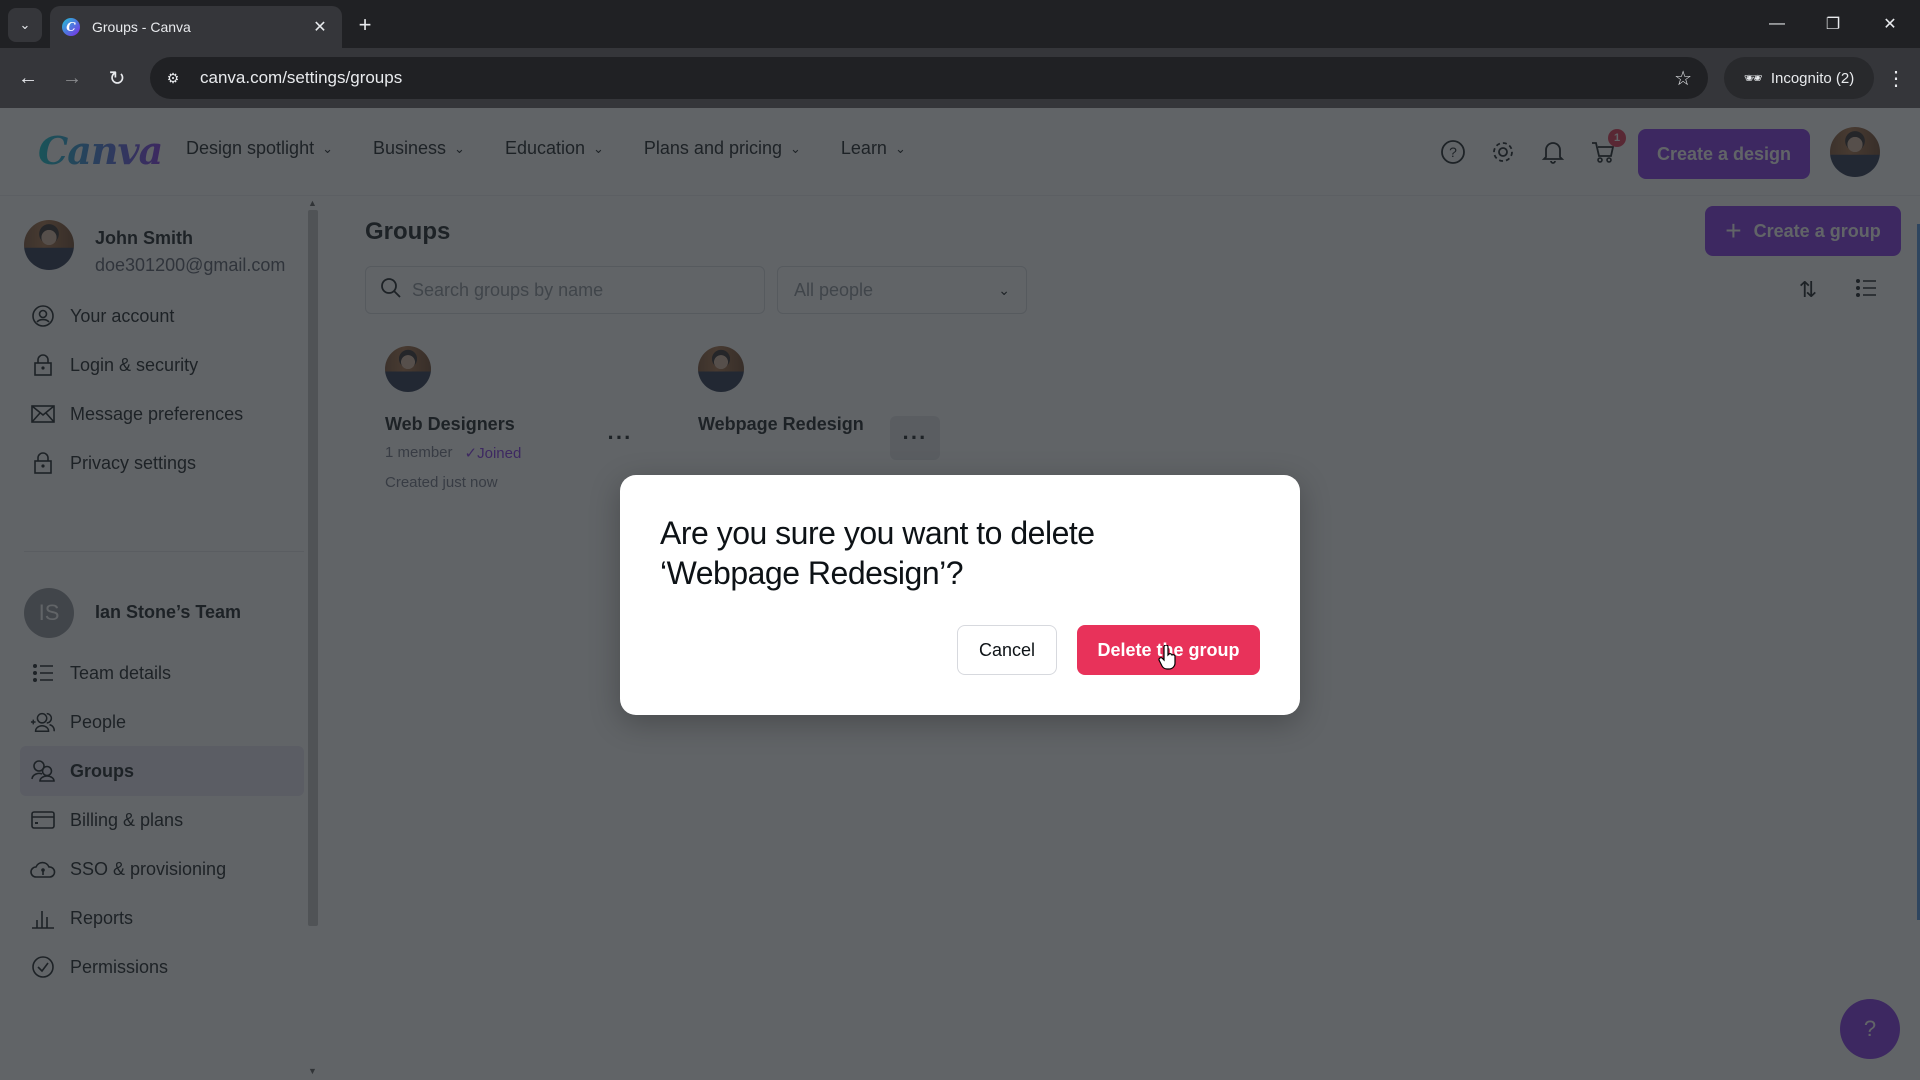 The image size is (1920, 1080). Describe the element at coordinates (937, 78) in the screenshot. I see `url-text: canva.com/settings/groups` at that location.